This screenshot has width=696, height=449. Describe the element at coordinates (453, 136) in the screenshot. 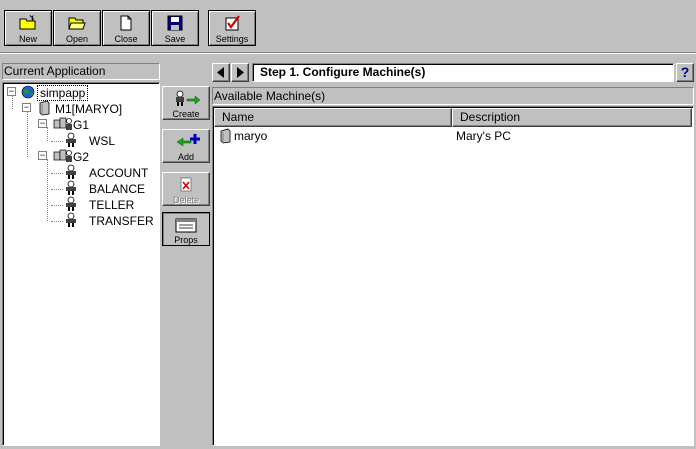

I see `table-row: maryo Mary's PC` at that location.